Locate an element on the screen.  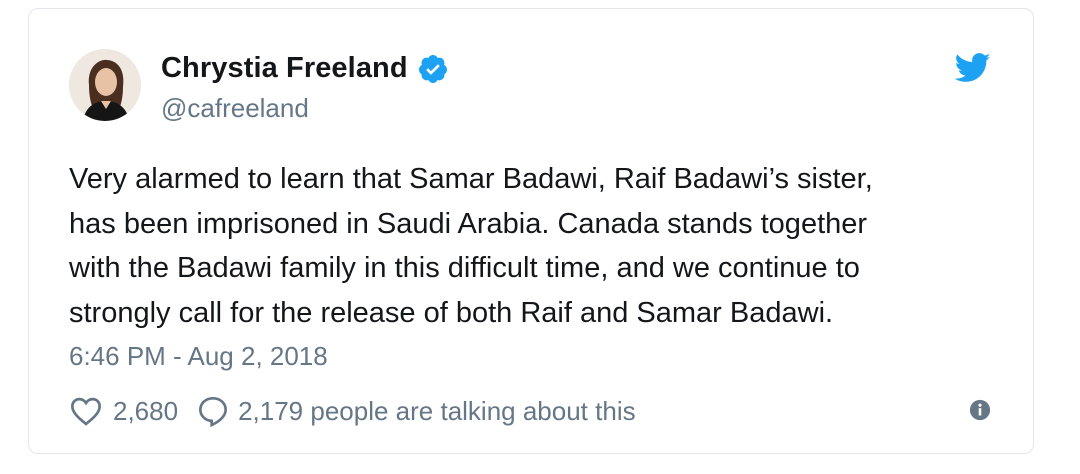
conversation-count: 2,179 people are talking about this is located at coordinates (437, 411).